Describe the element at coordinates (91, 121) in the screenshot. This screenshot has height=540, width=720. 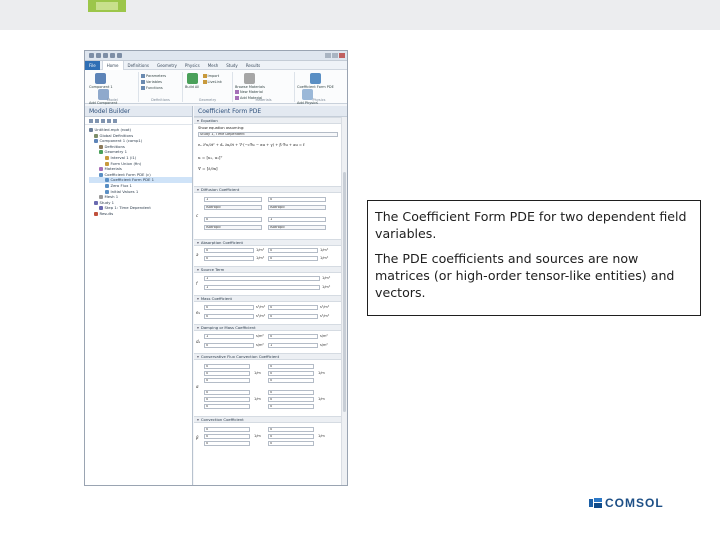
I see `back-icon` at that location.